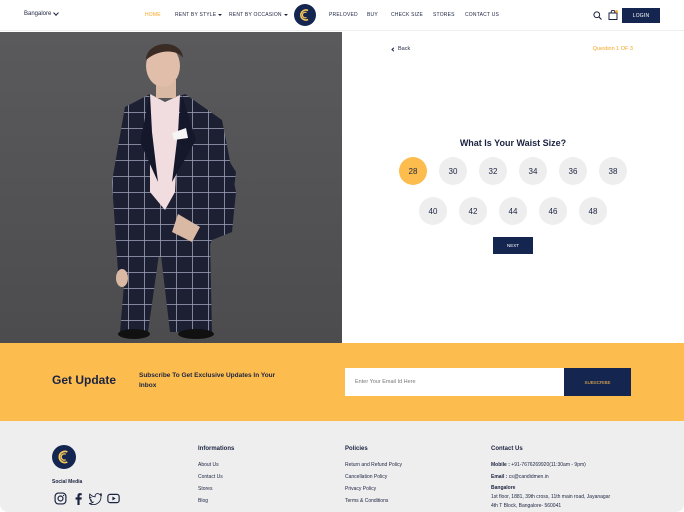  I want to click on next-button: NEXT, so click(513, 245).